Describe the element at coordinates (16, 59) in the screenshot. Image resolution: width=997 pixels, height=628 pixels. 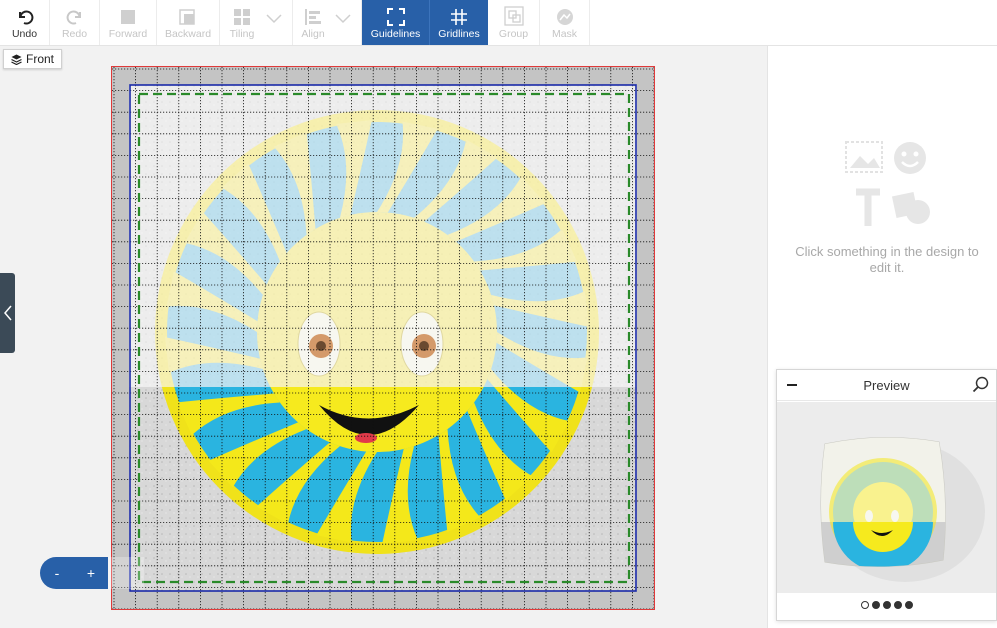
I see `layers-icon` at that location.